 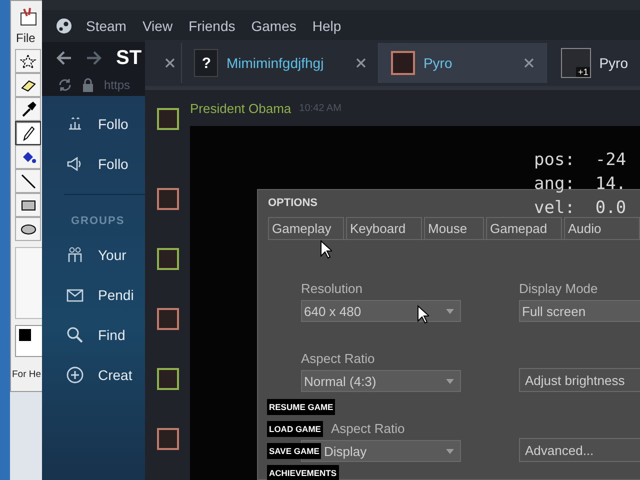 What do you see at coordinates (98, 222) in the screenshot?
I see `section-heading: GROUPS` at bounding box center [98, 222].